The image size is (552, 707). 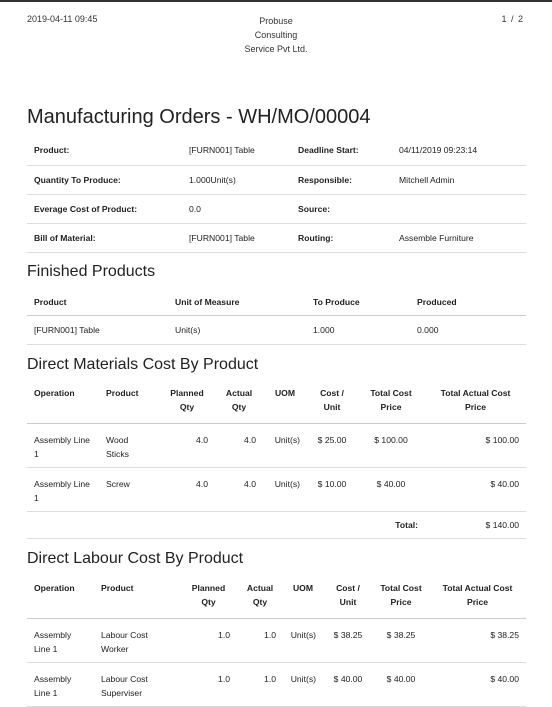 I want to click on print-datetime: 2019-04-11 09:45, so click(x=62, y=19).